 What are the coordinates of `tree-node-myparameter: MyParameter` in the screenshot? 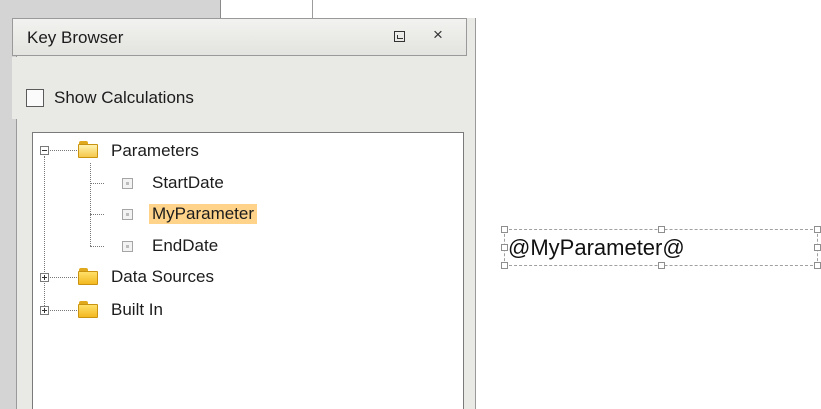 It's located at (203, 214).